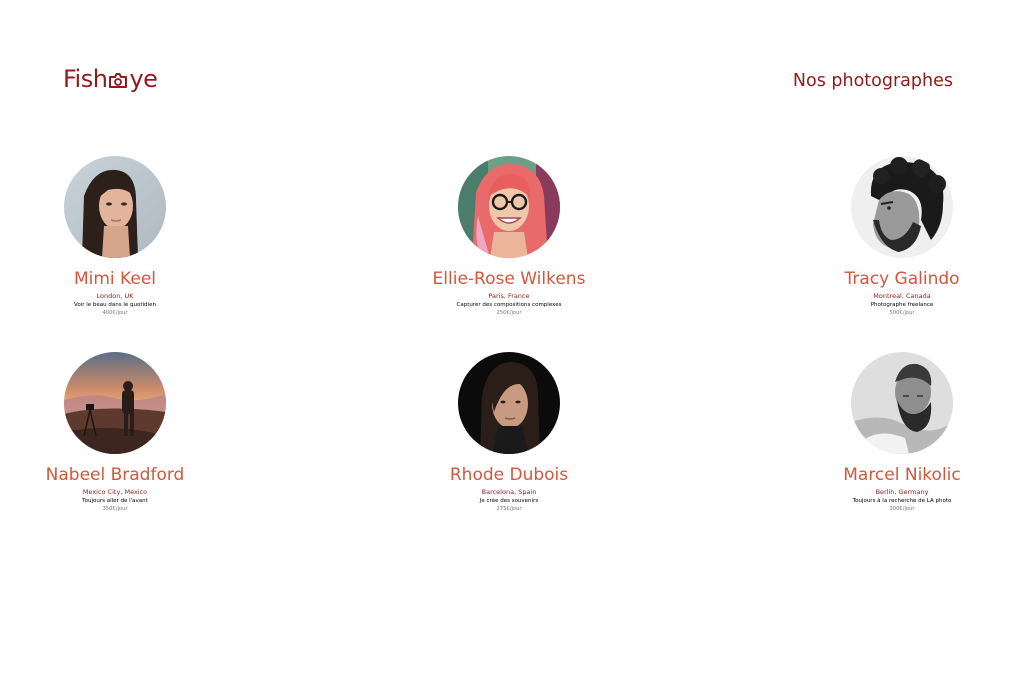 The image size is (1024, 692). I want to click on photographer-name: Marcel Nikolic, so click(902, 475).